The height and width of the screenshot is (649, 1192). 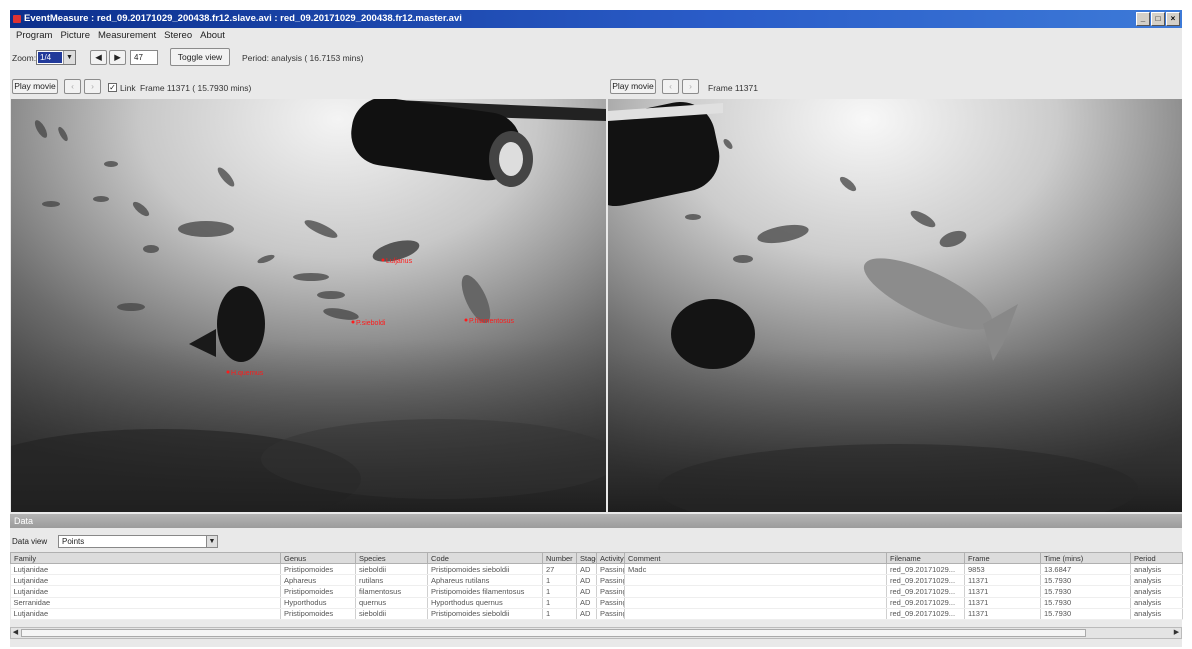 I want to click on column-header: Code, so click(x=485, y=558).